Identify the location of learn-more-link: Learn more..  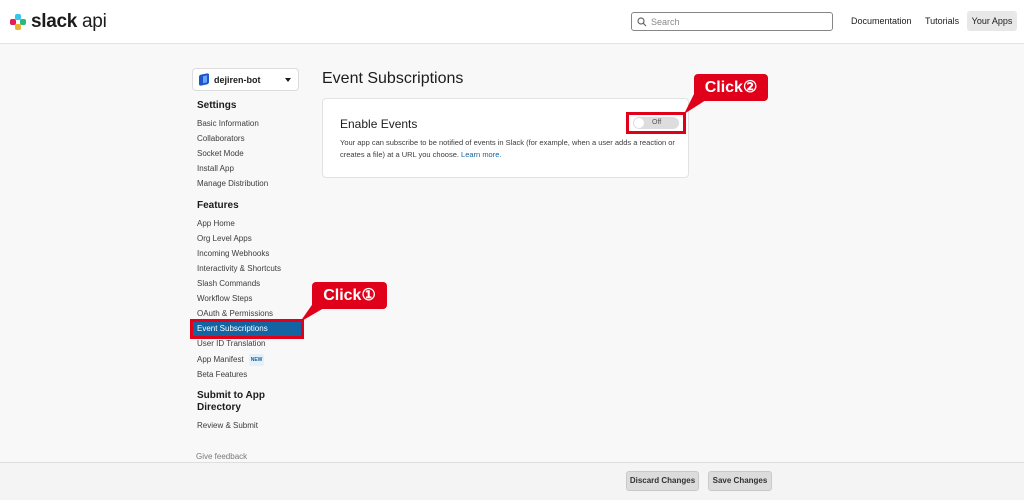
(481, 154).